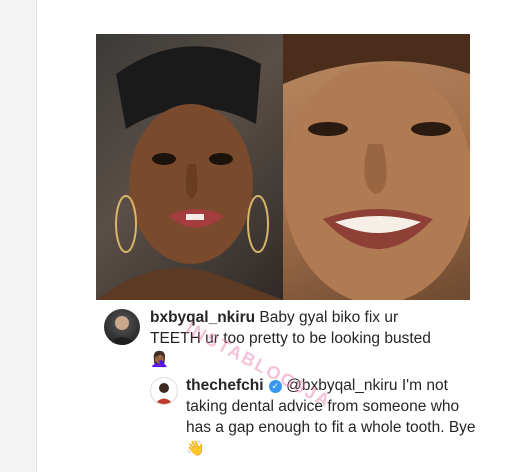 This screenshot has width=507, height=472. Describe the element at coordinates (159, 359) in the screenshot. I see `facepalm-emoji-icon: 🤦🏾‍♀️` at that location.